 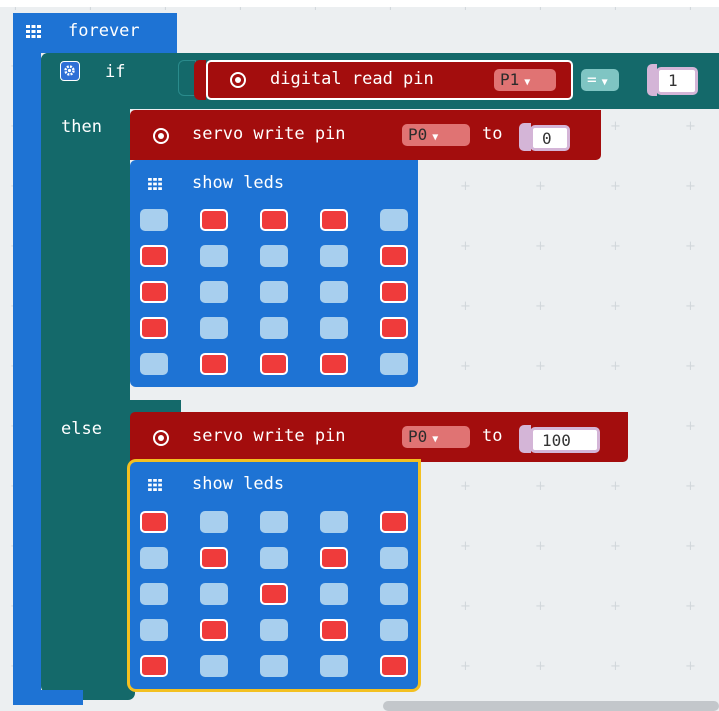 I want to click on pin-dropdown: P1 ▼, so click(x=525, y=80).